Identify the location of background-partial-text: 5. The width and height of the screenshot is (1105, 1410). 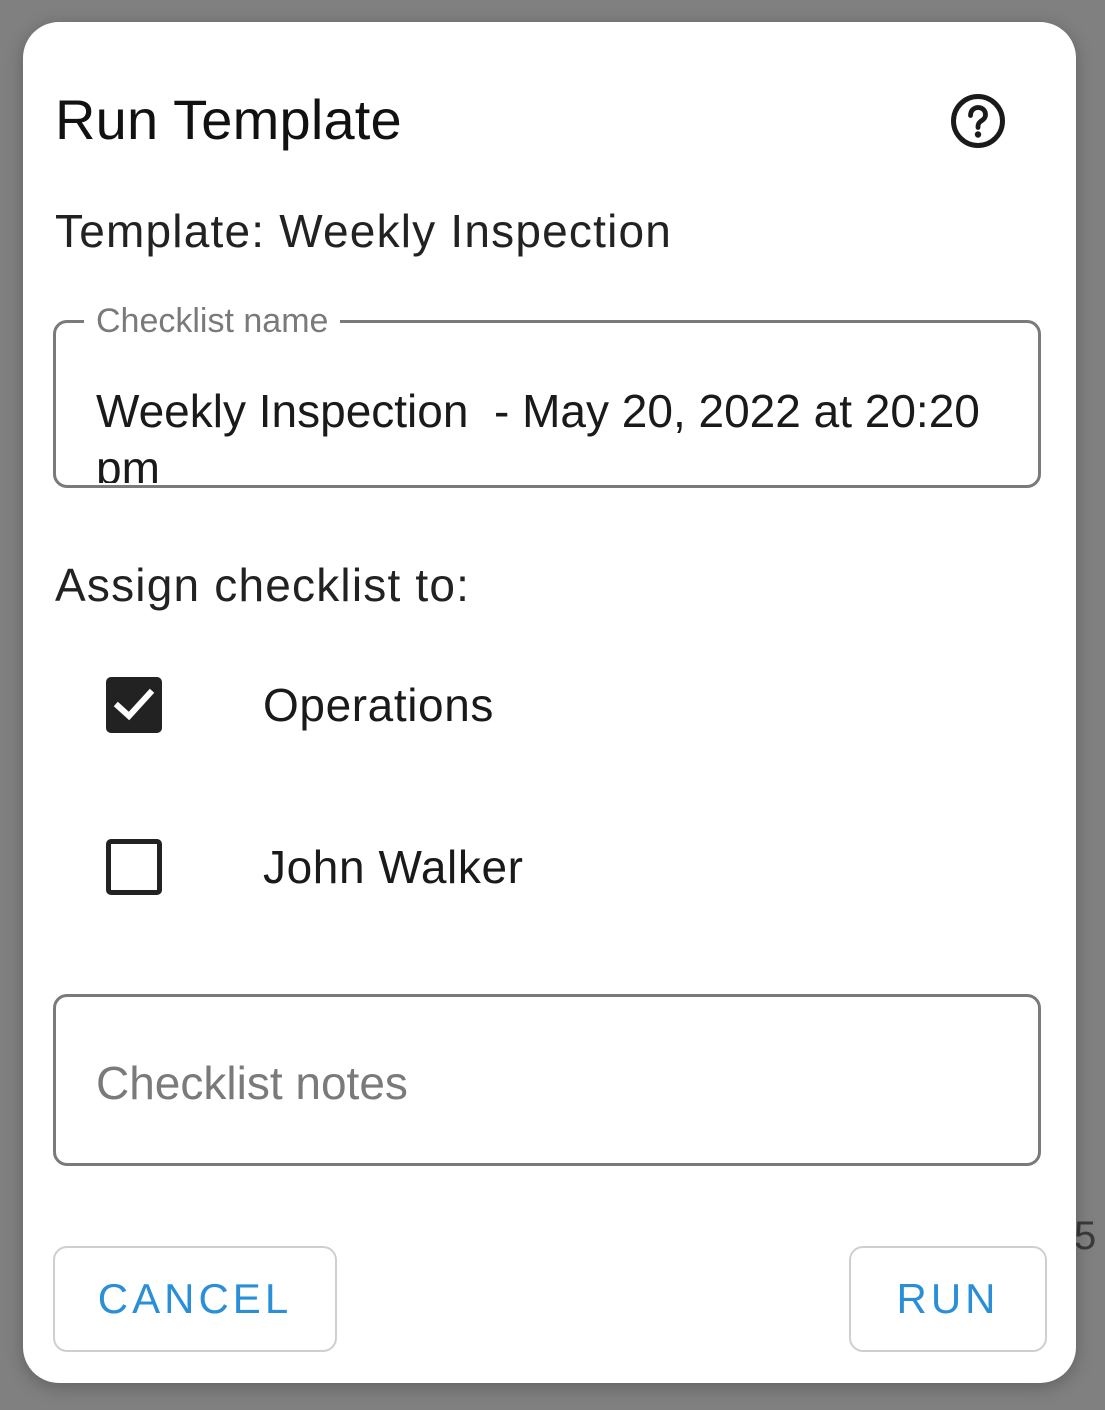
(1085, 1236).